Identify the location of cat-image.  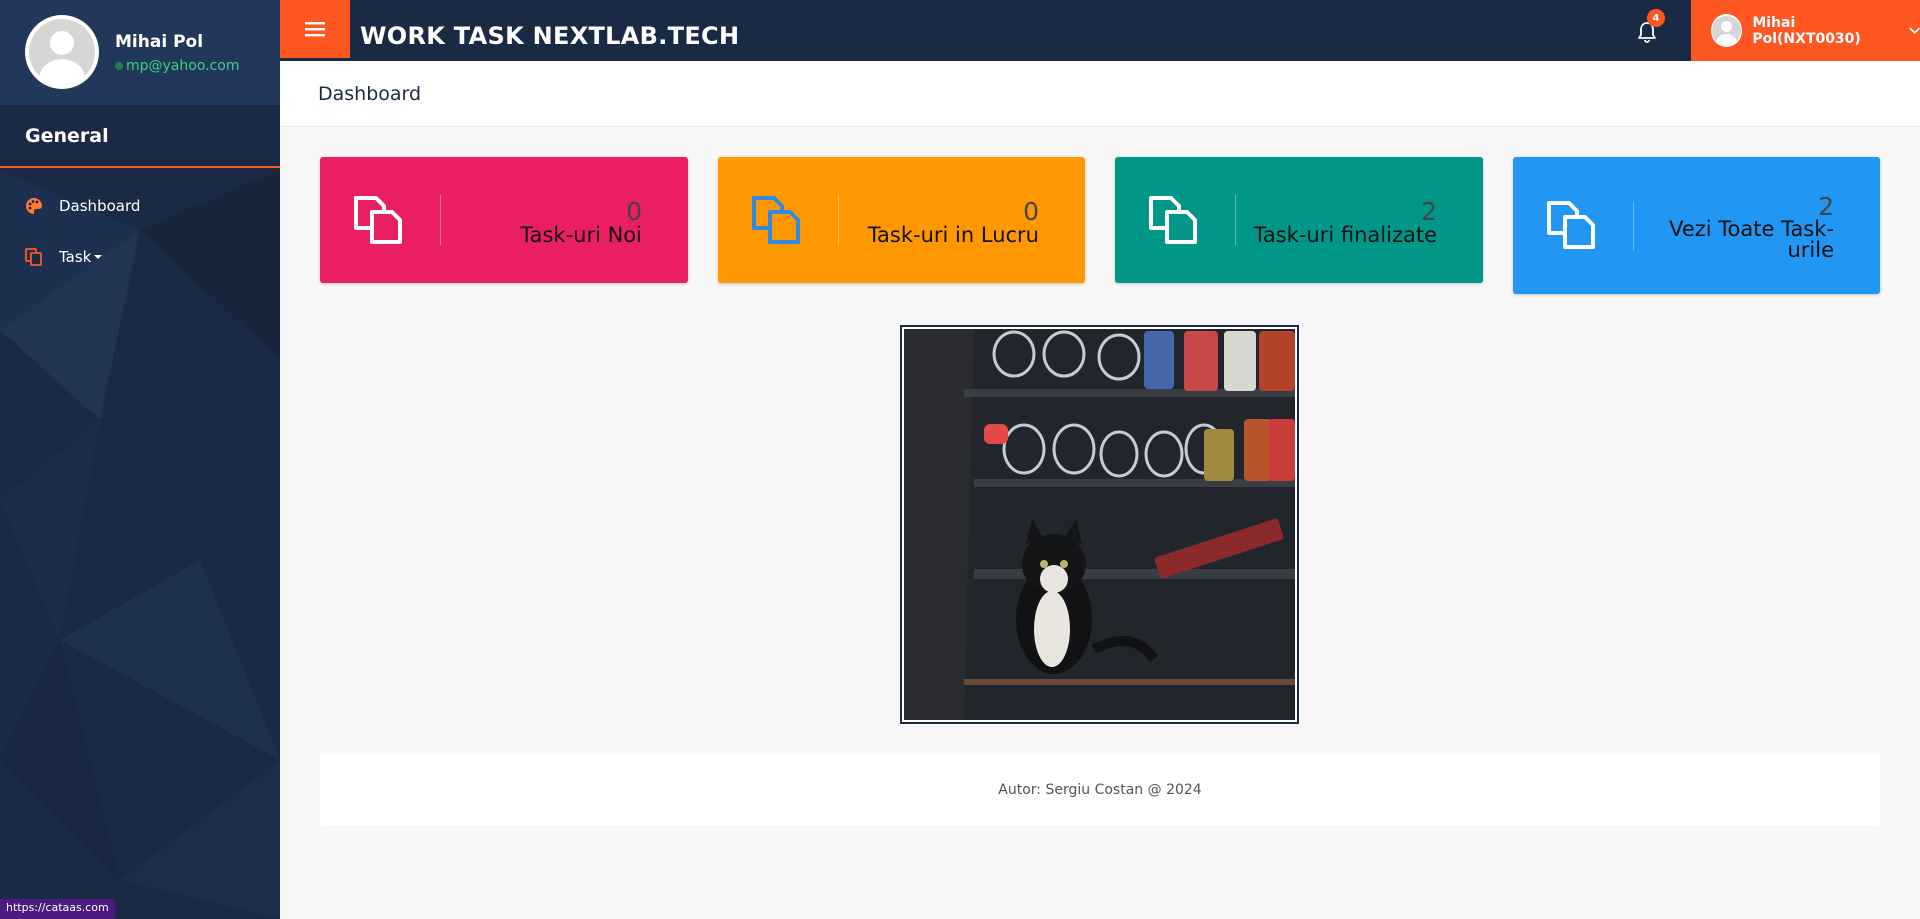
(1099, 524).